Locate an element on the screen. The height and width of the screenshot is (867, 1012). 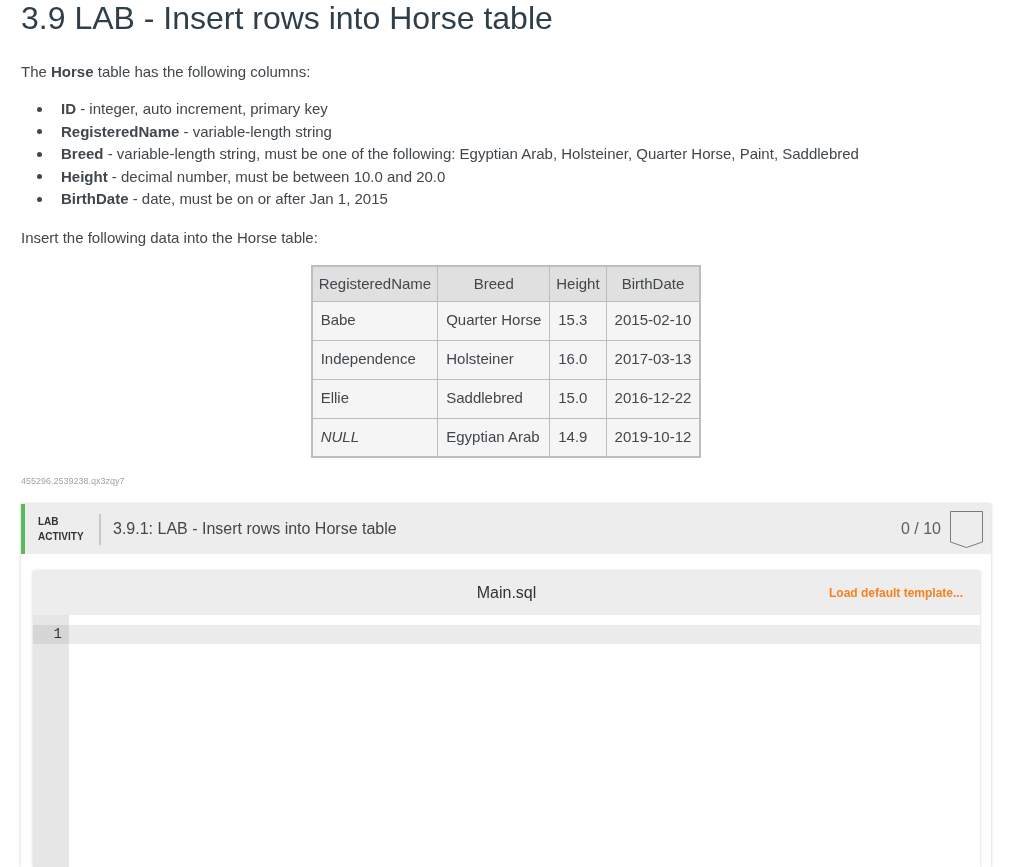
table-header-cell: Breed is located at coordinates (493, 283).